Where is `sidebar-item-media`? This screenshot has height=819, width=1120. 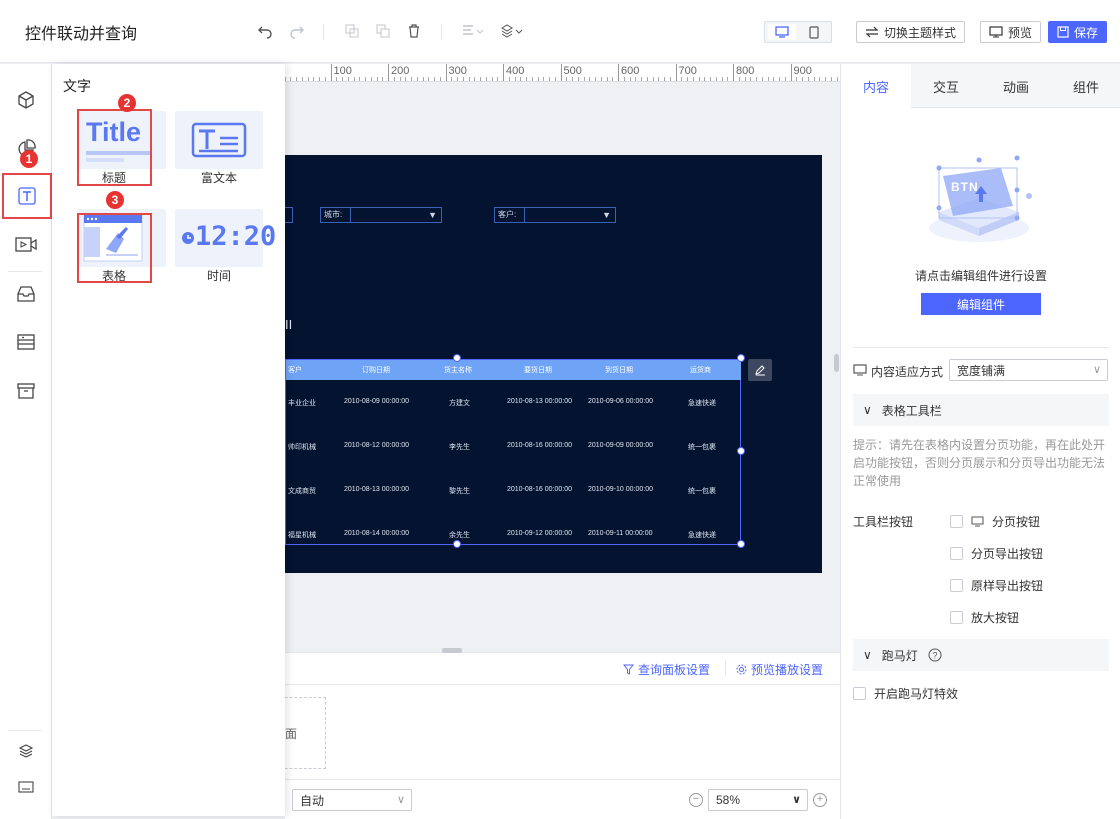
sidebar-item-media is located at coordinates (26, 245).